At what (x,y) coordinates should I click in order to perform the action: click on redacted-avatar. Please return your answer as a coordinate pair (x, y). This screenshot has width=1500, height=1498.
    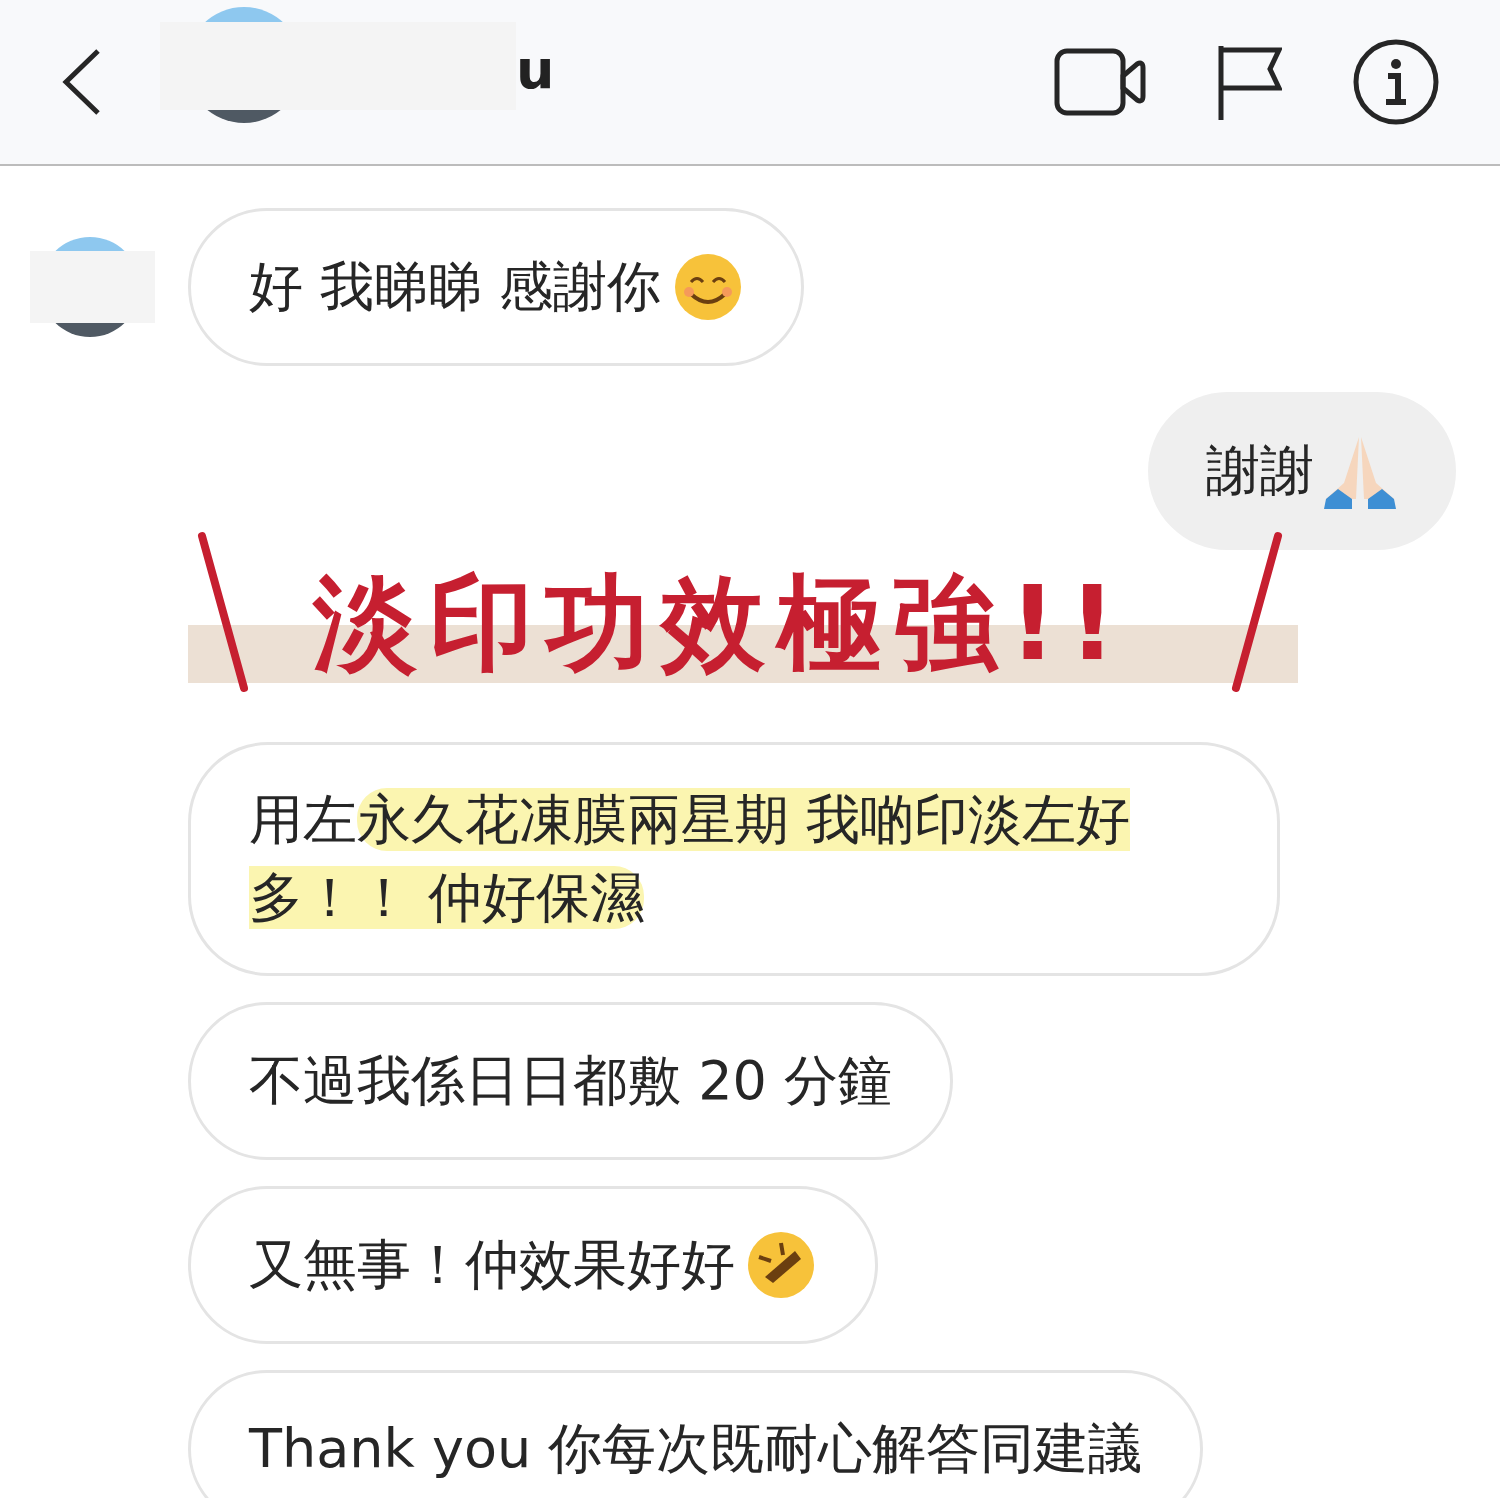
    Looking at the image, I should click on (92, 287).